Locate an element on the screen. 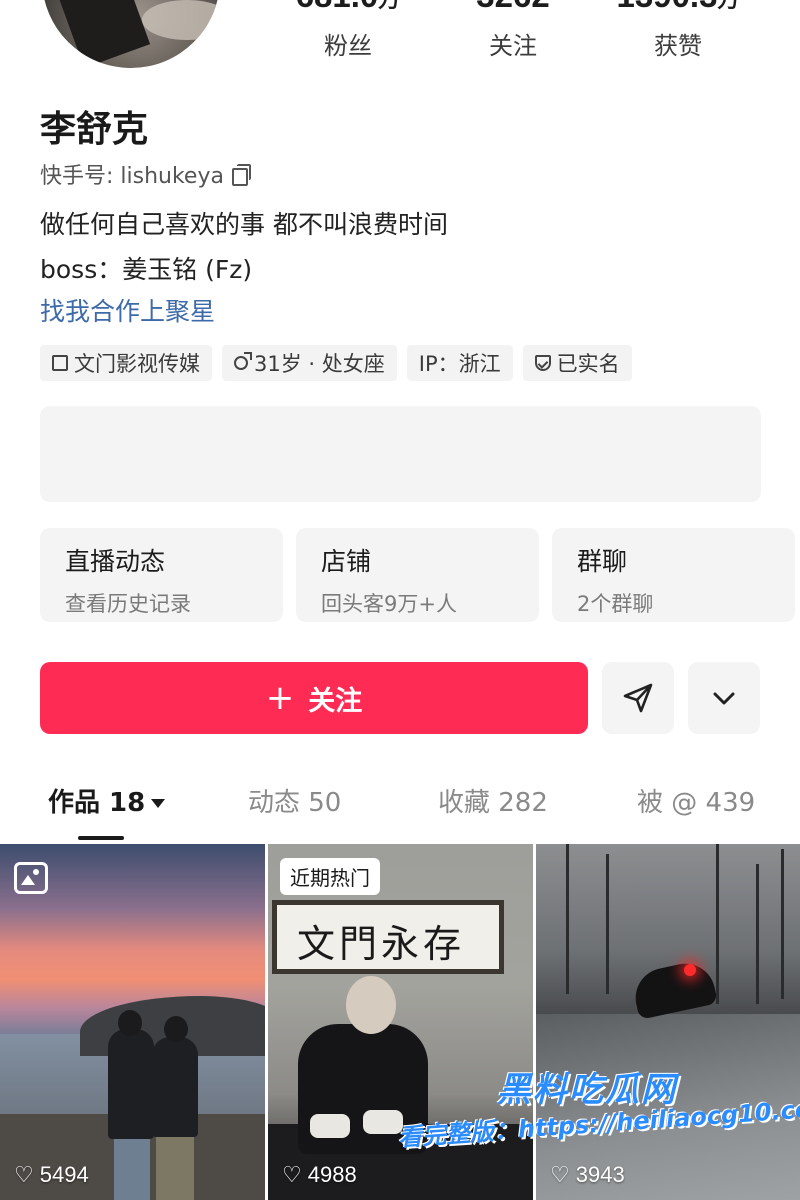 This screenshot has width=800, height=1200. plus-icon: + is located at coordinates (280, 698).